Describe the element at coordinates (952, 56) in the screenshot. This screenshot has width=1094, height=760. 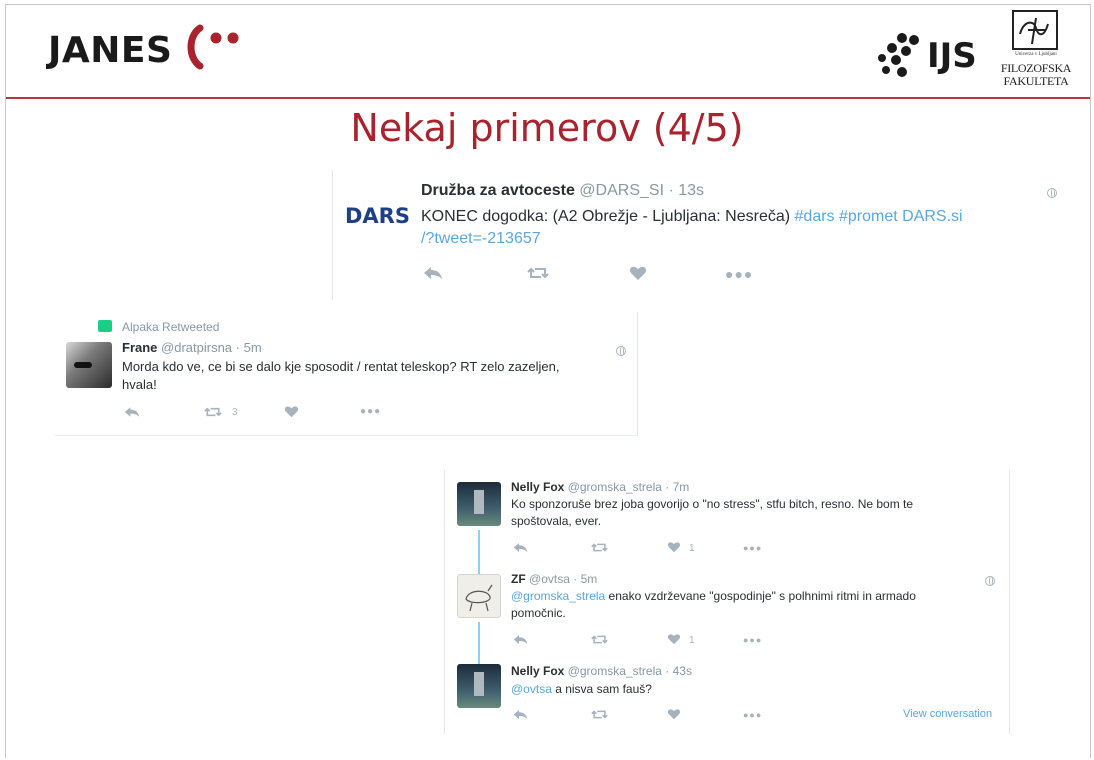
I see `ijs-logo-text: IJS` at that location.